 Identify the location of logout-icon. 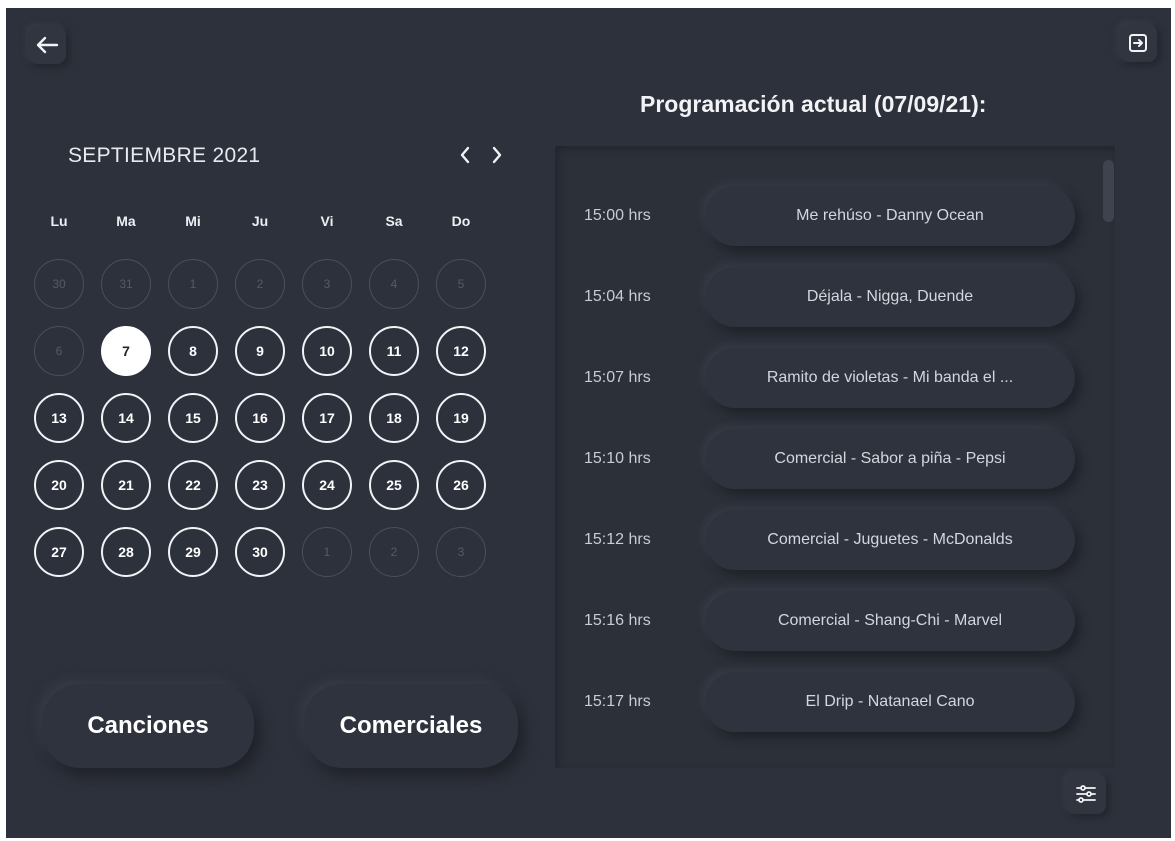
(1138, 43).